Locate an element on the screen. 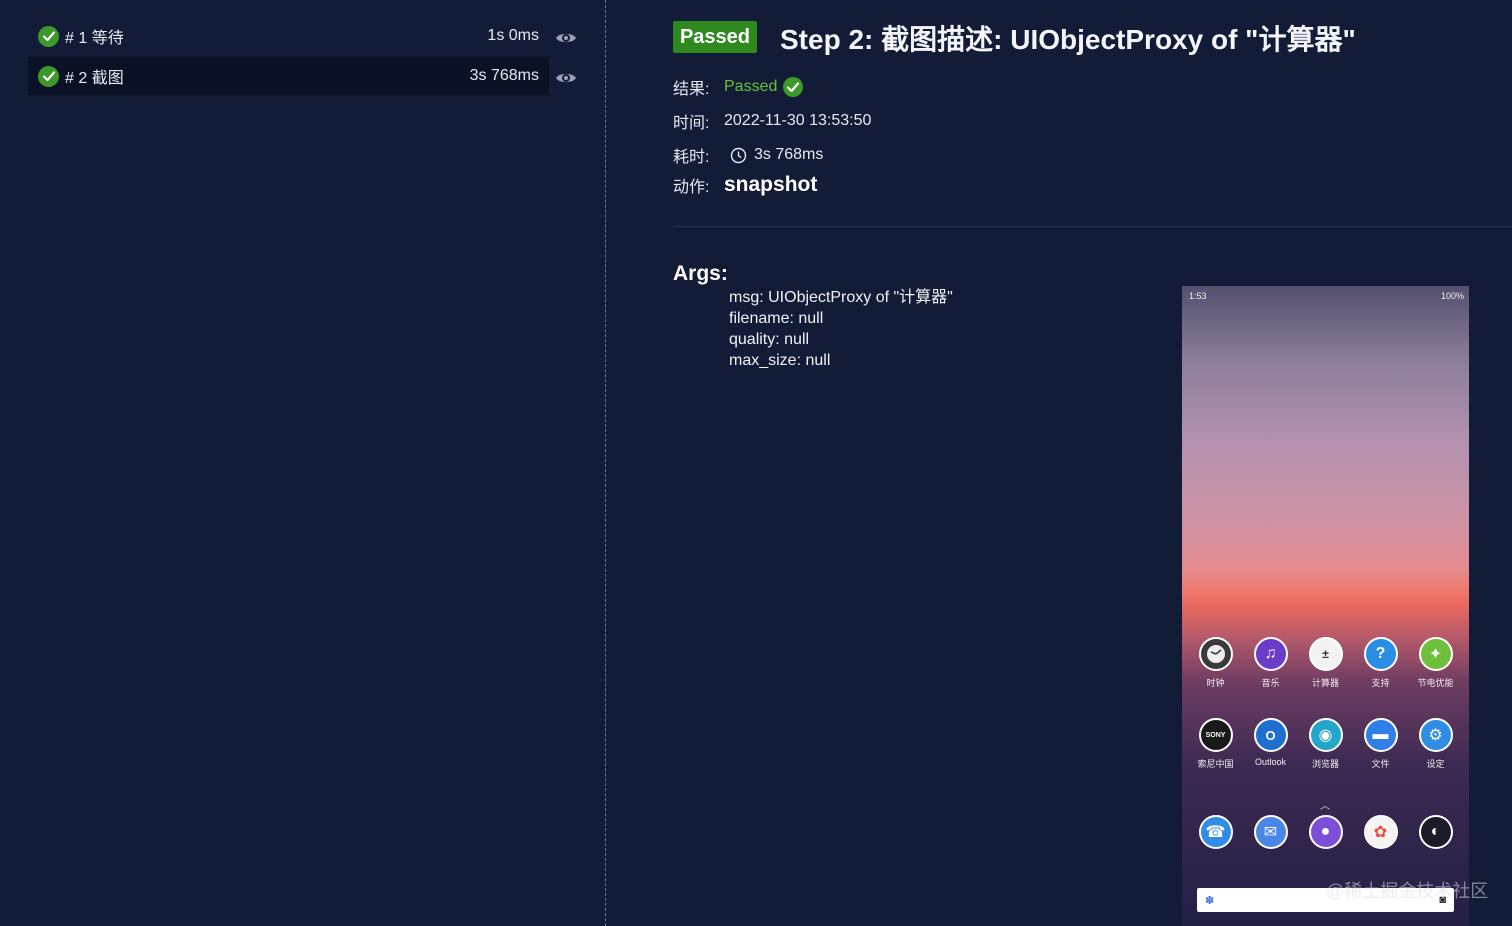 The height and width of the screenshot is (926, 1512). clock-app-icon is located at coordinates (1215, 654).